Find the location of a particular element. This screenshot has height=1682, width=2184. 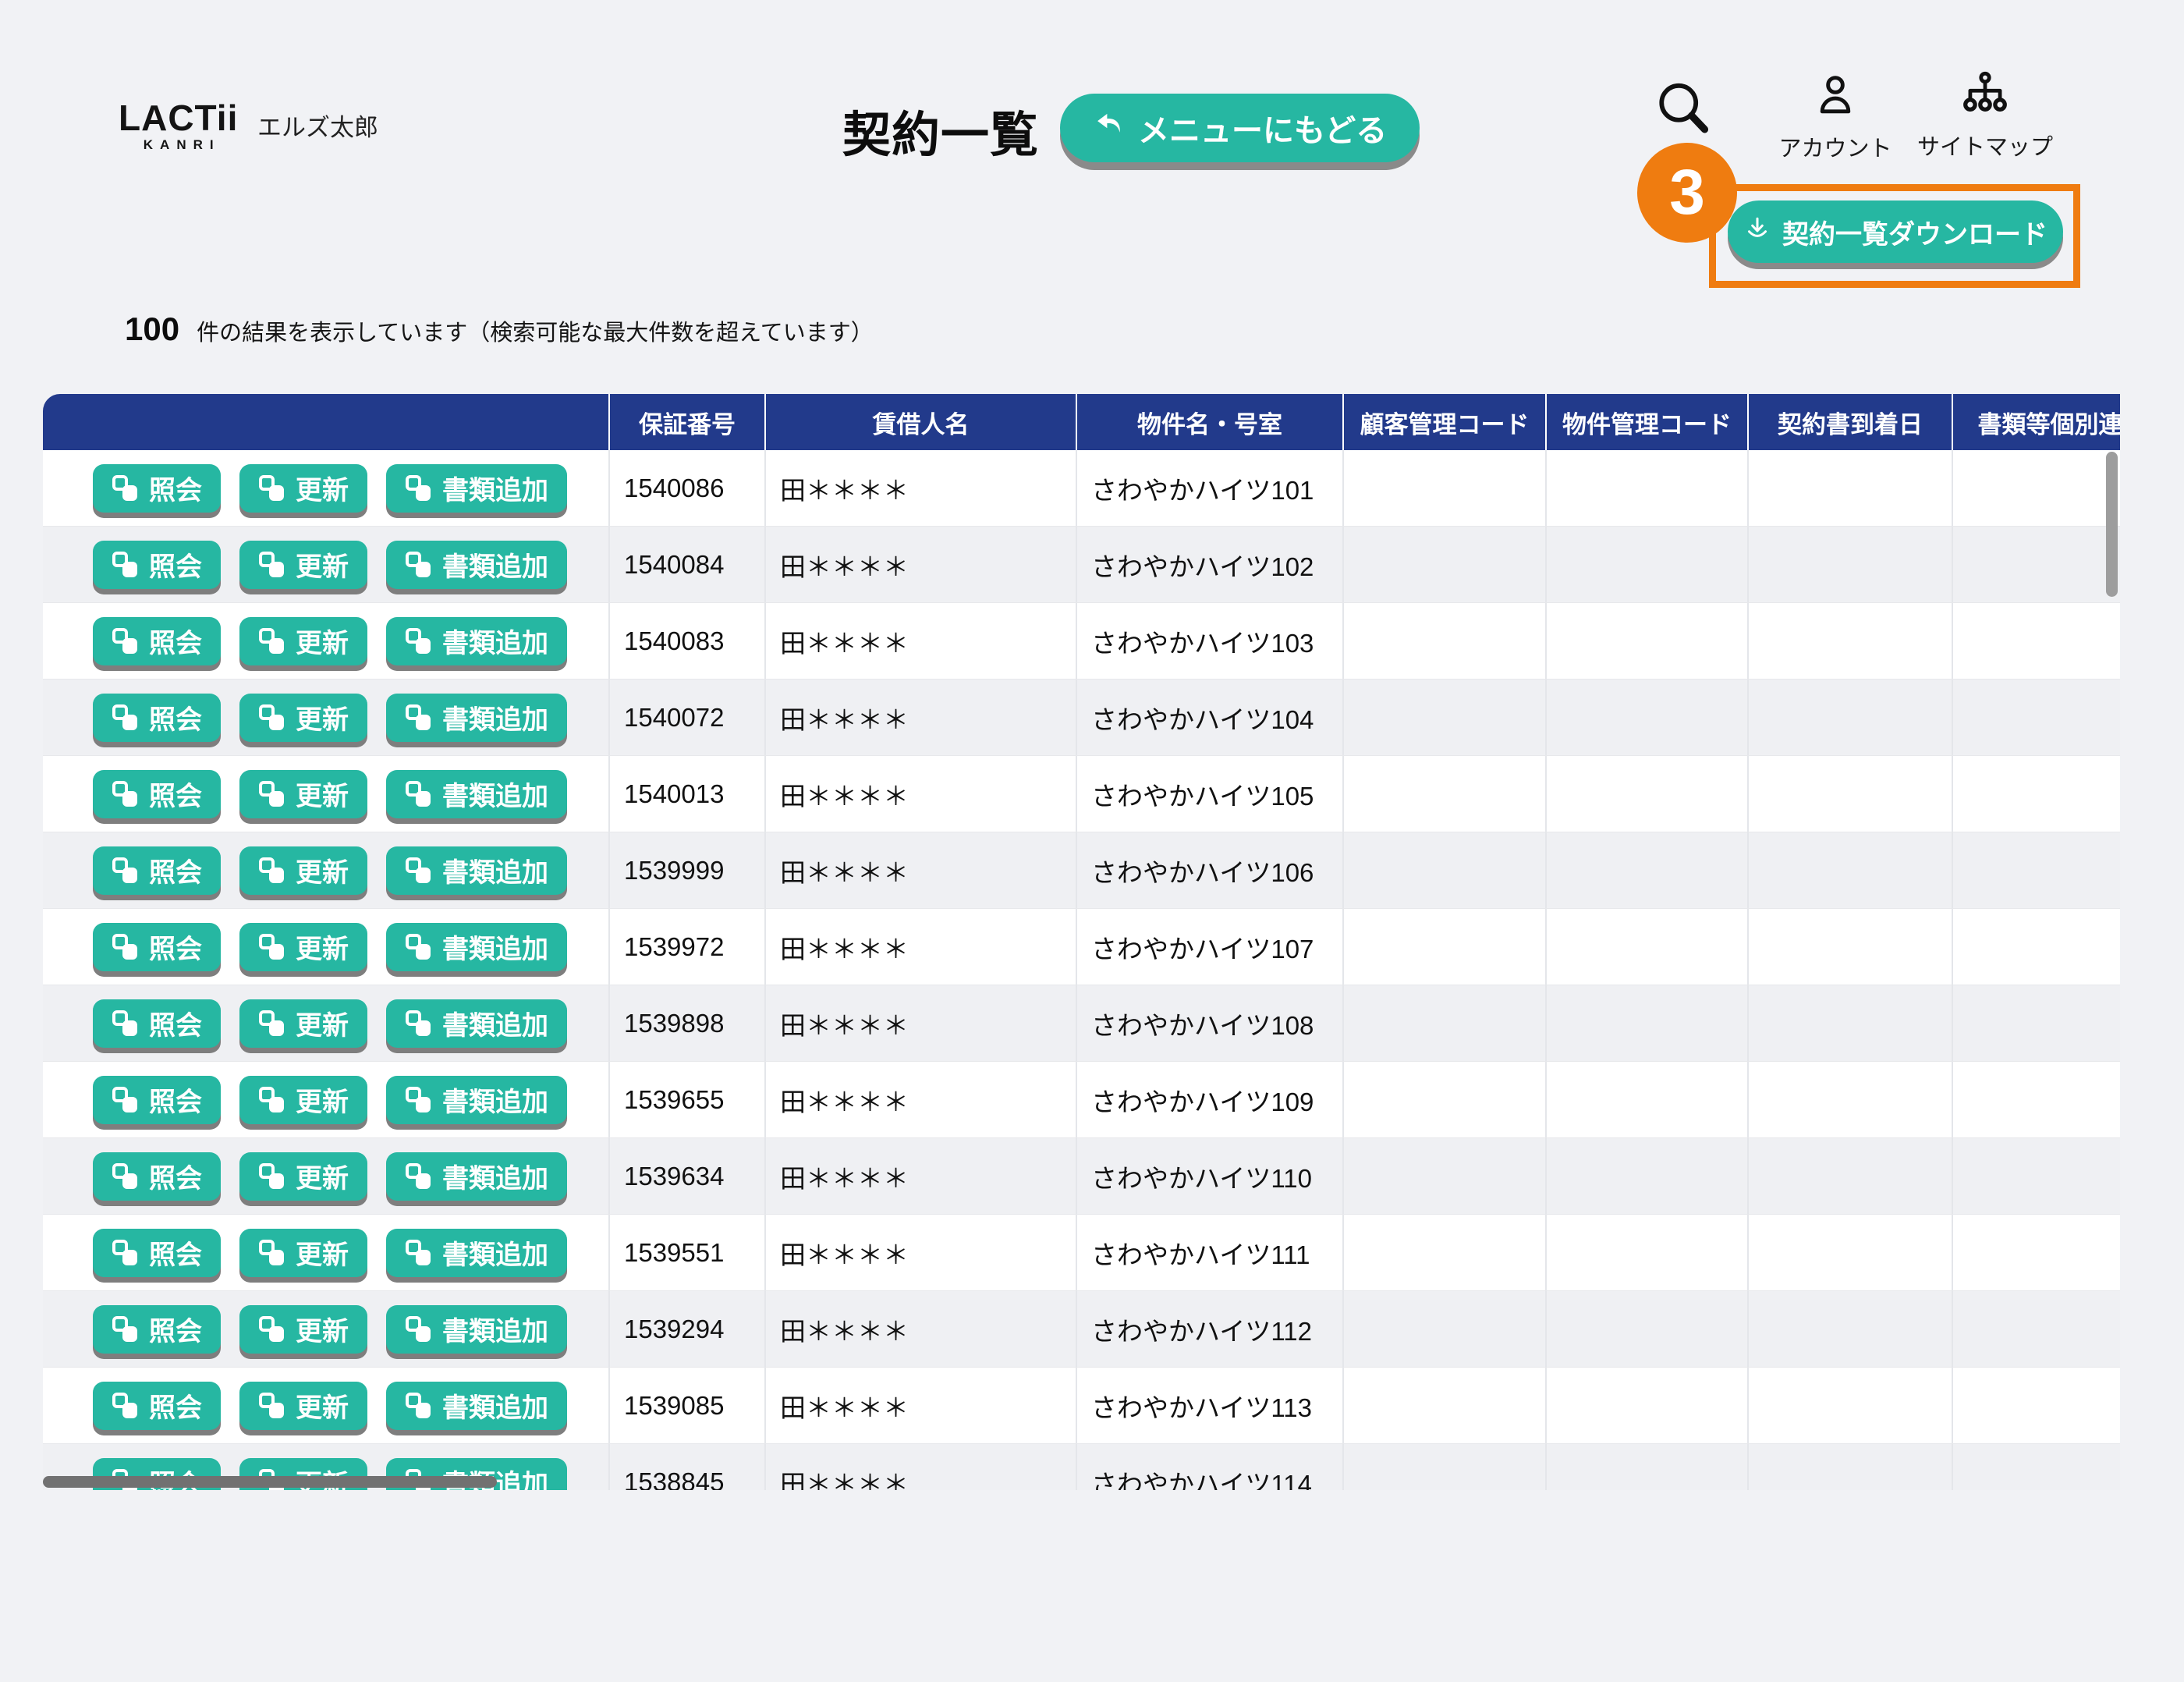

sitemap-label: サイトマップ is located at coordinates (1985, 148).